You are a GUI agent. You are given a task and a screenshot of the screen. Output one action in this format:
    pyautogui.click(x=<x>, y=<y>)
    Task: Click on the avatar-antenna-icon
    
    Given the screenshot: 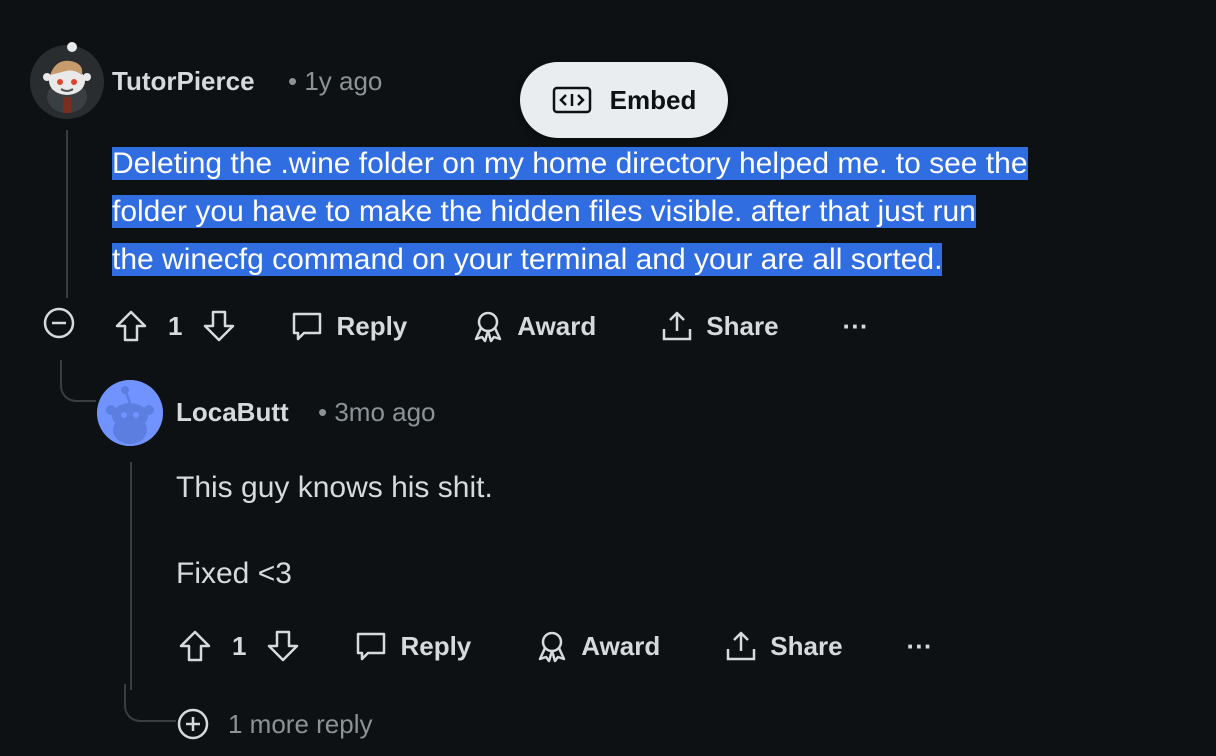 What is the action you would take?
    pyautogui.click(x=72, y=47)
    